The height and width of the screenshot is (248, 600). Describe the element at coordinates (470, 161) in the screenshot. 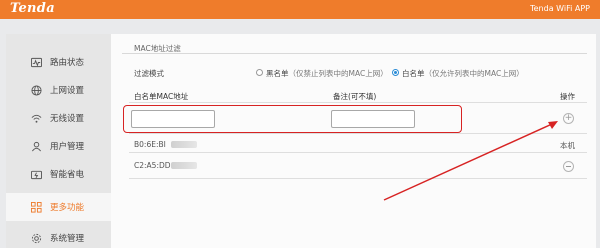

I see `annotation-arrow` at that location.